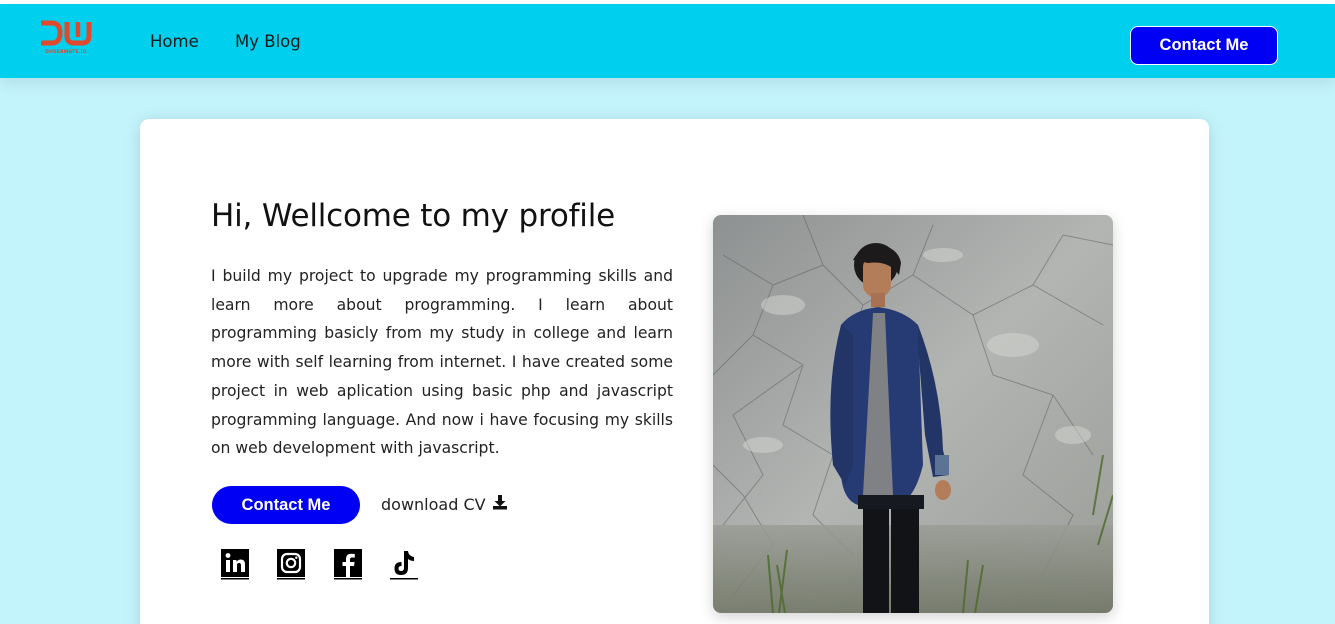 This screenshot has width=1335, height=624. I want to click on facebook-icon, so click(348, 564).